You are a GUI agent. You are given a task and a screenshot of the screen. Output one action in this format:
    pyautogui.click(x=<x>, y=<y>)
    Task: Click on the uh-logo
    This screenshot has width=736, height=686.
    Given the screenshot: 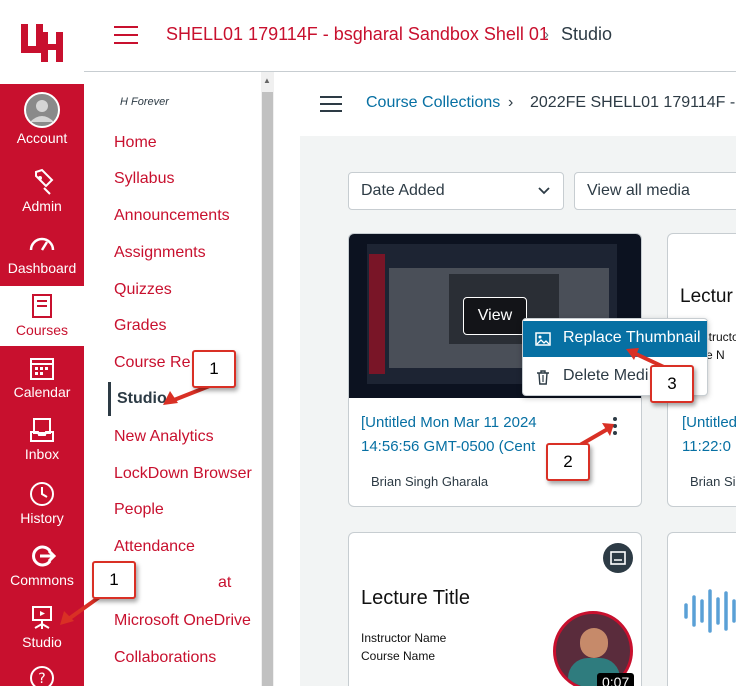 What is the action you would take?
    pyautogui.click(x=42, y=42)
    